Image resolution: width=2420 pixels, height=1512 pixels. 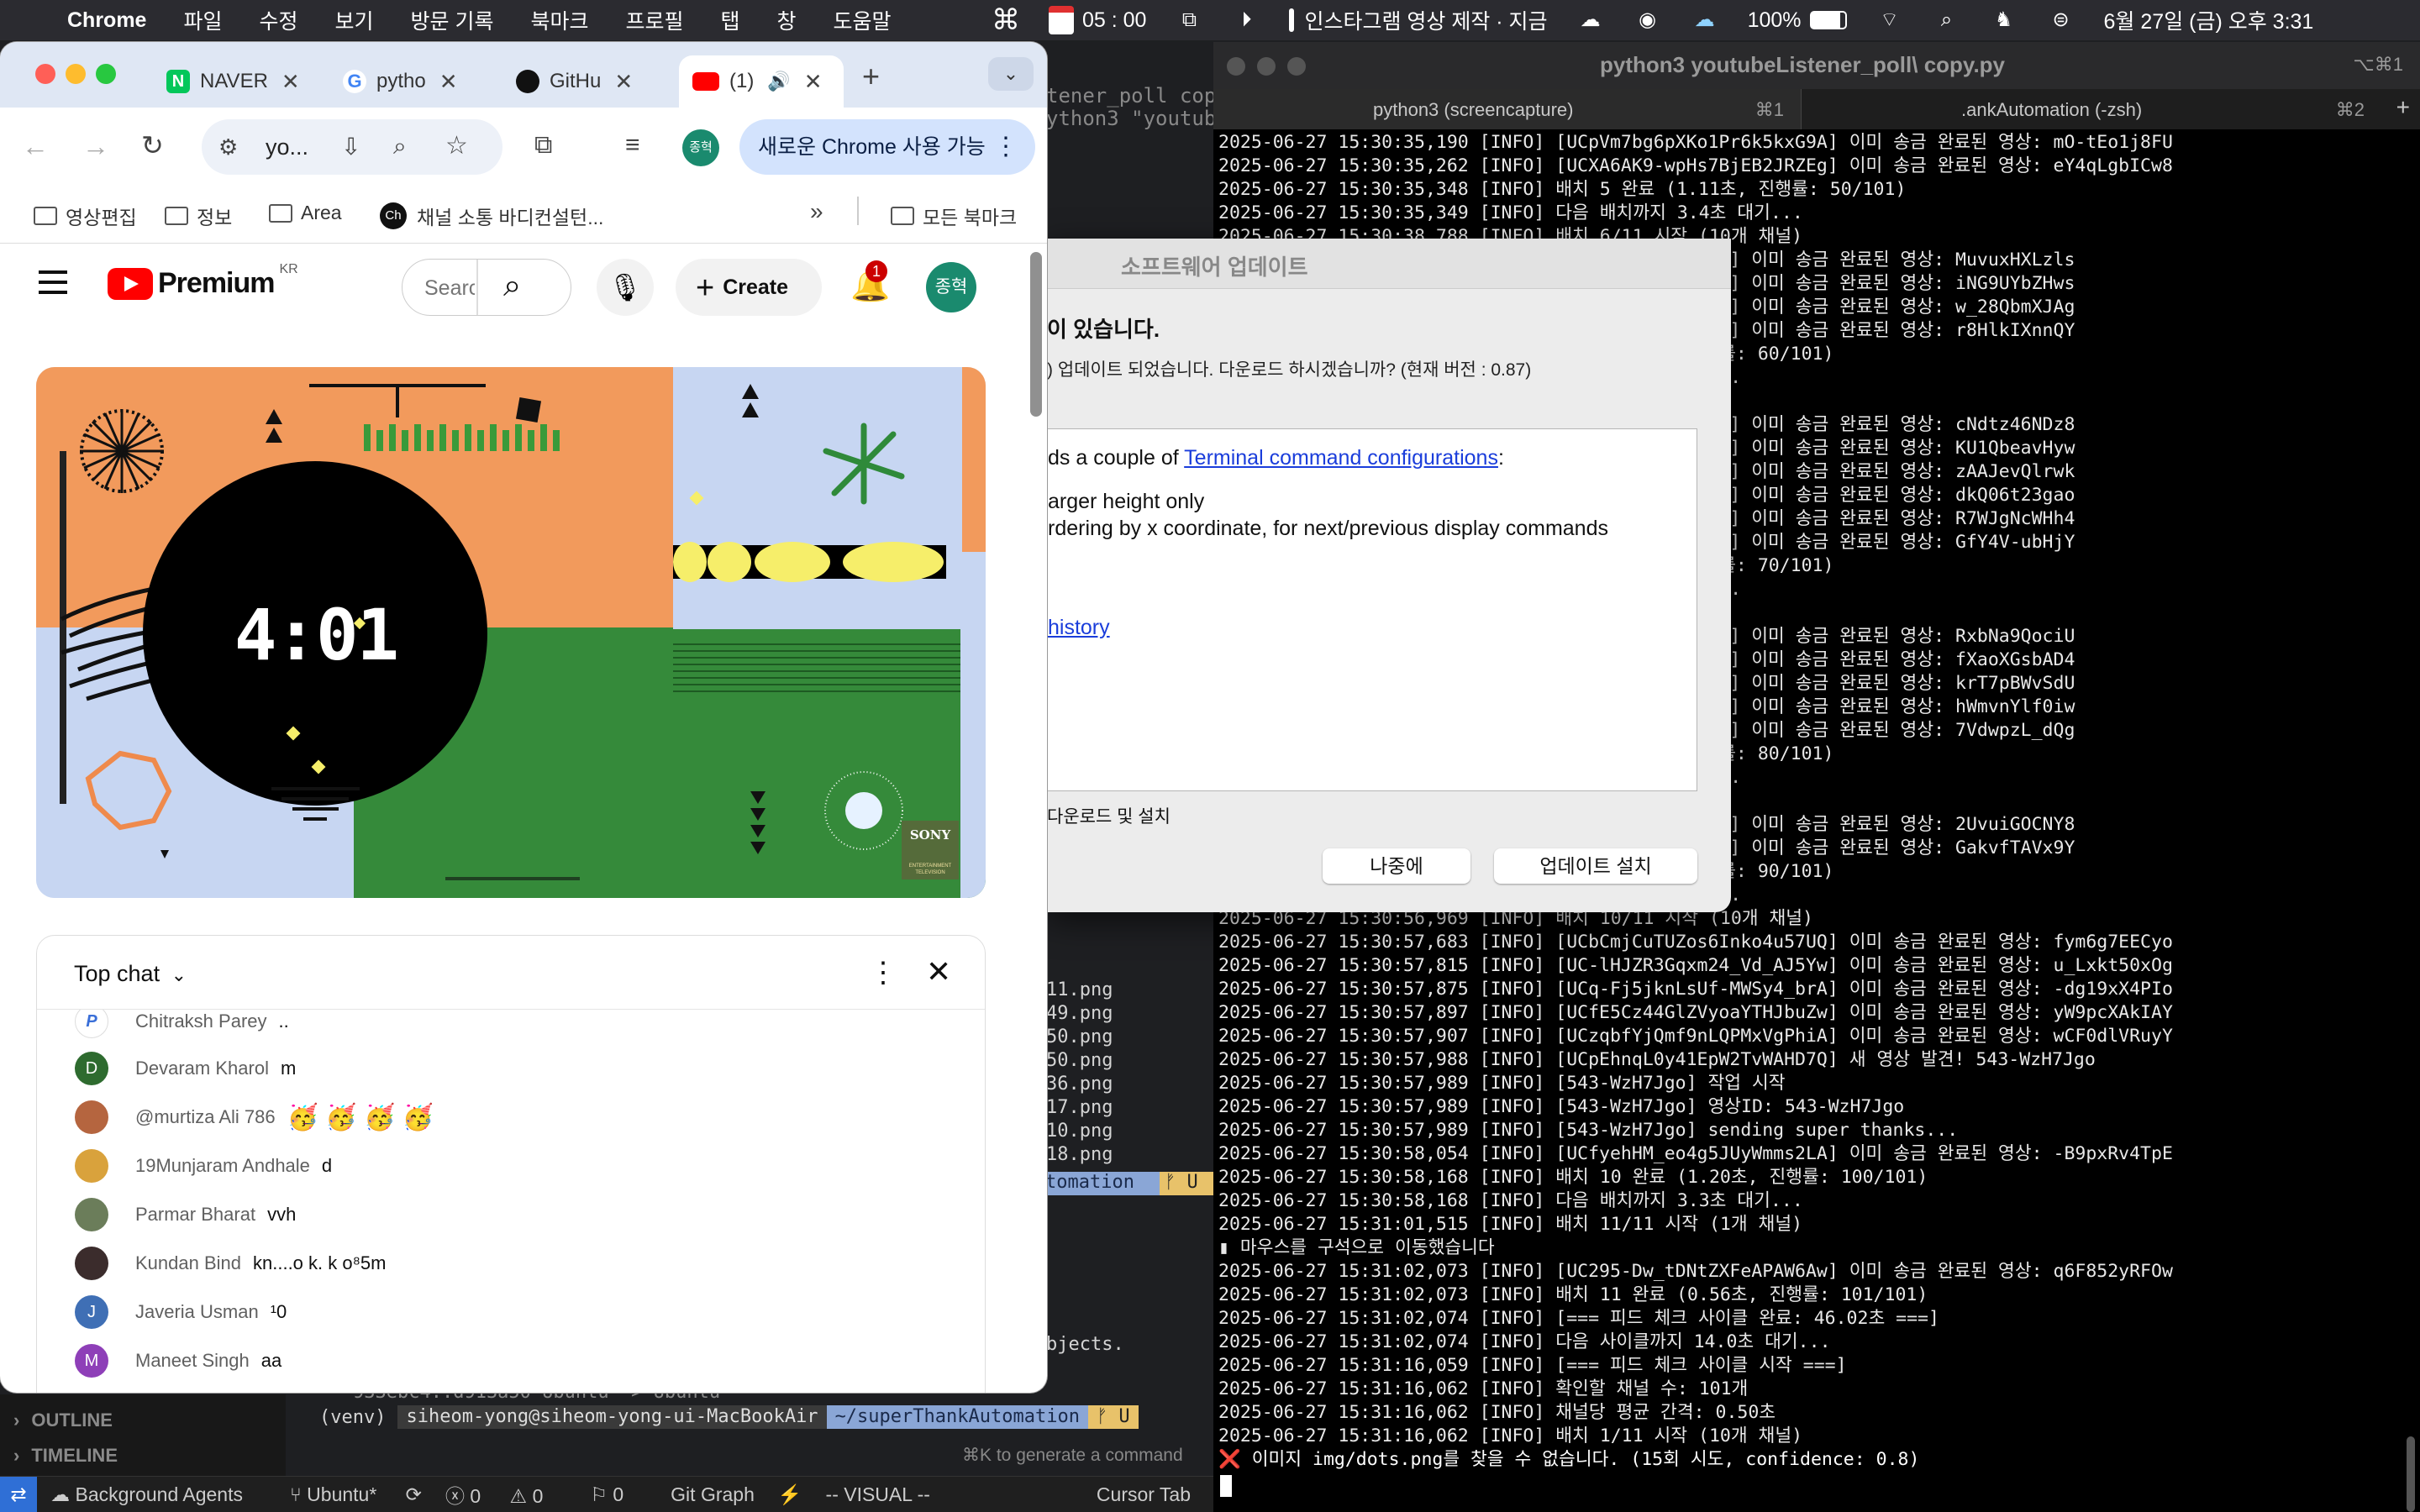 I want to click on bookmark-folder: 영상편집, so click(x=85, y=216).